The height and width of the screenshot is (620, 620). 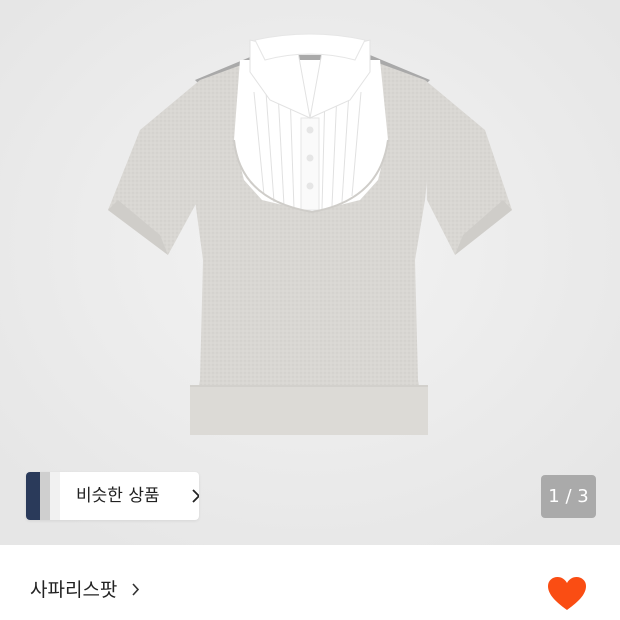 What do you see at coordinates (74, 590) in the screenshot?
I see `brand-name: 사파리스팟` at bounding box center [74, 590].